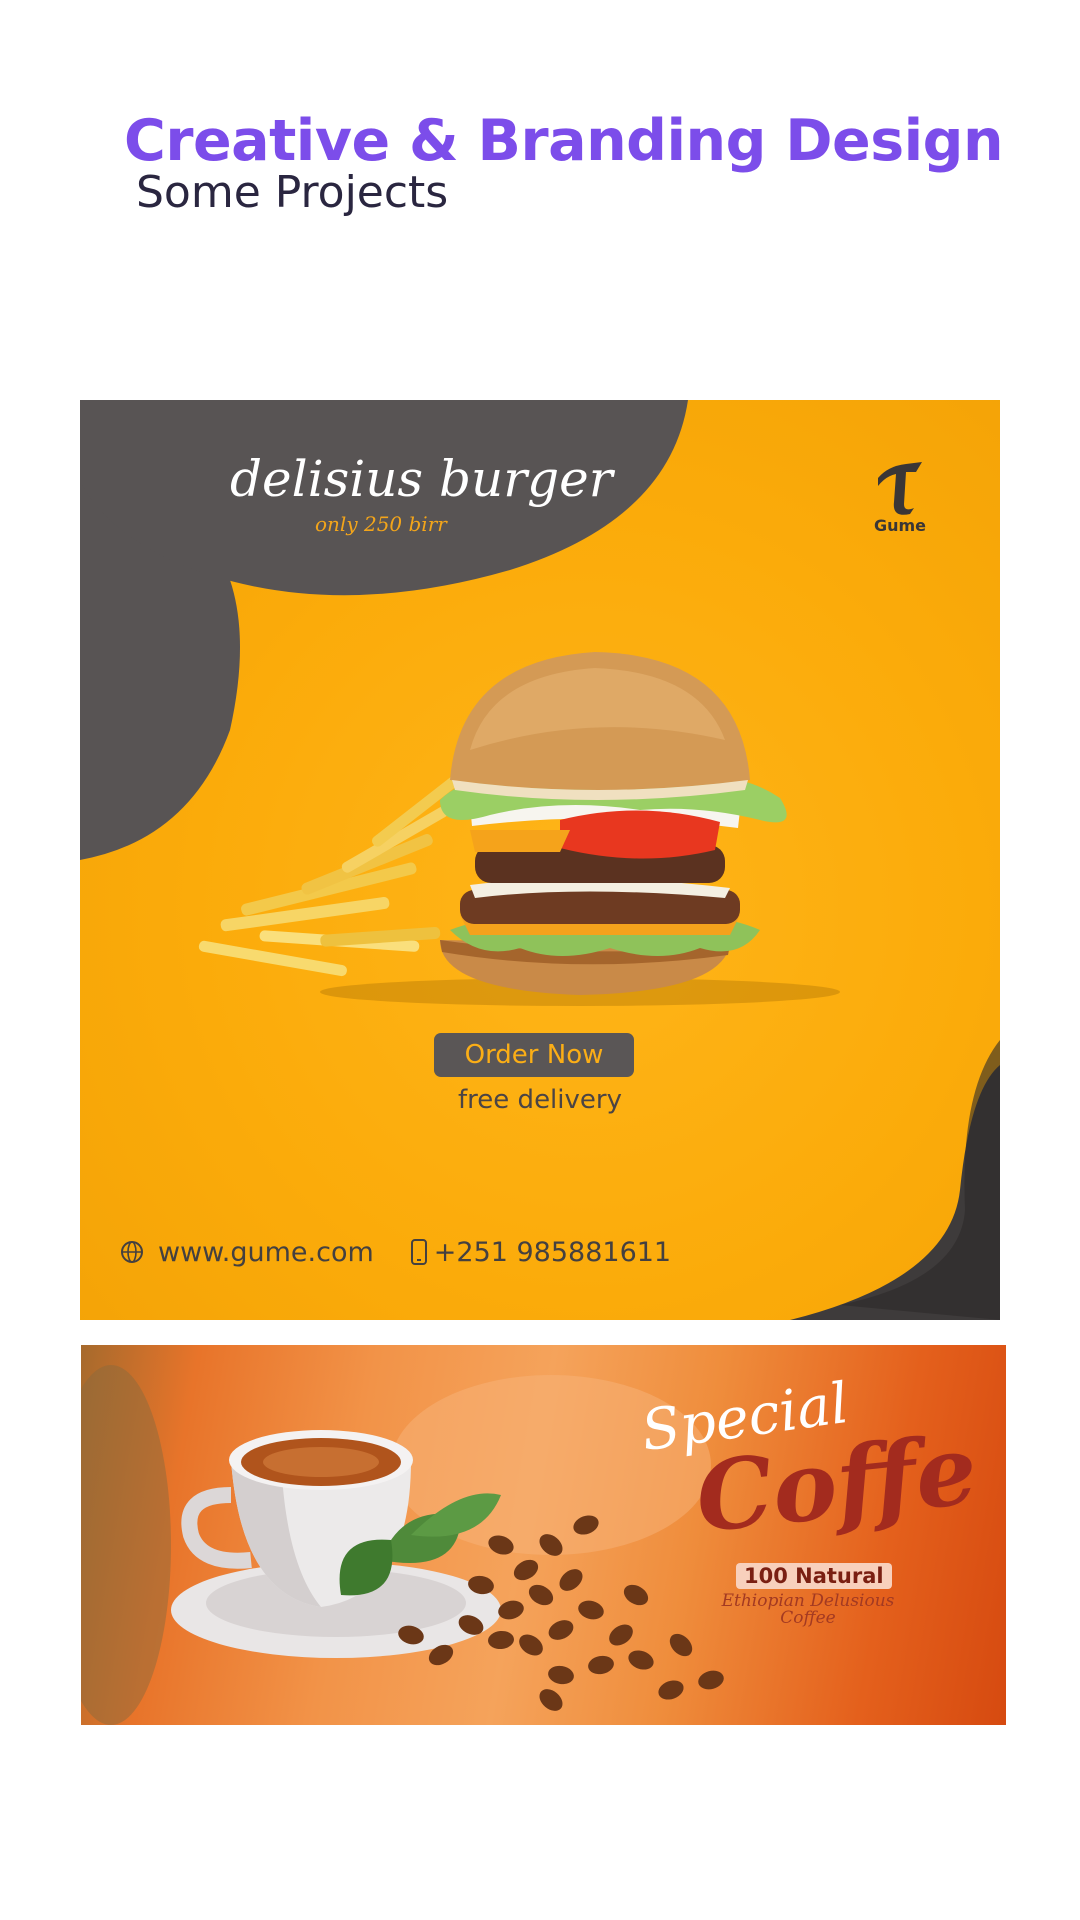 This screenshot has width=1080, height=1920. I want to click on free-delivery-text: free delivery, so click(540, 1100).